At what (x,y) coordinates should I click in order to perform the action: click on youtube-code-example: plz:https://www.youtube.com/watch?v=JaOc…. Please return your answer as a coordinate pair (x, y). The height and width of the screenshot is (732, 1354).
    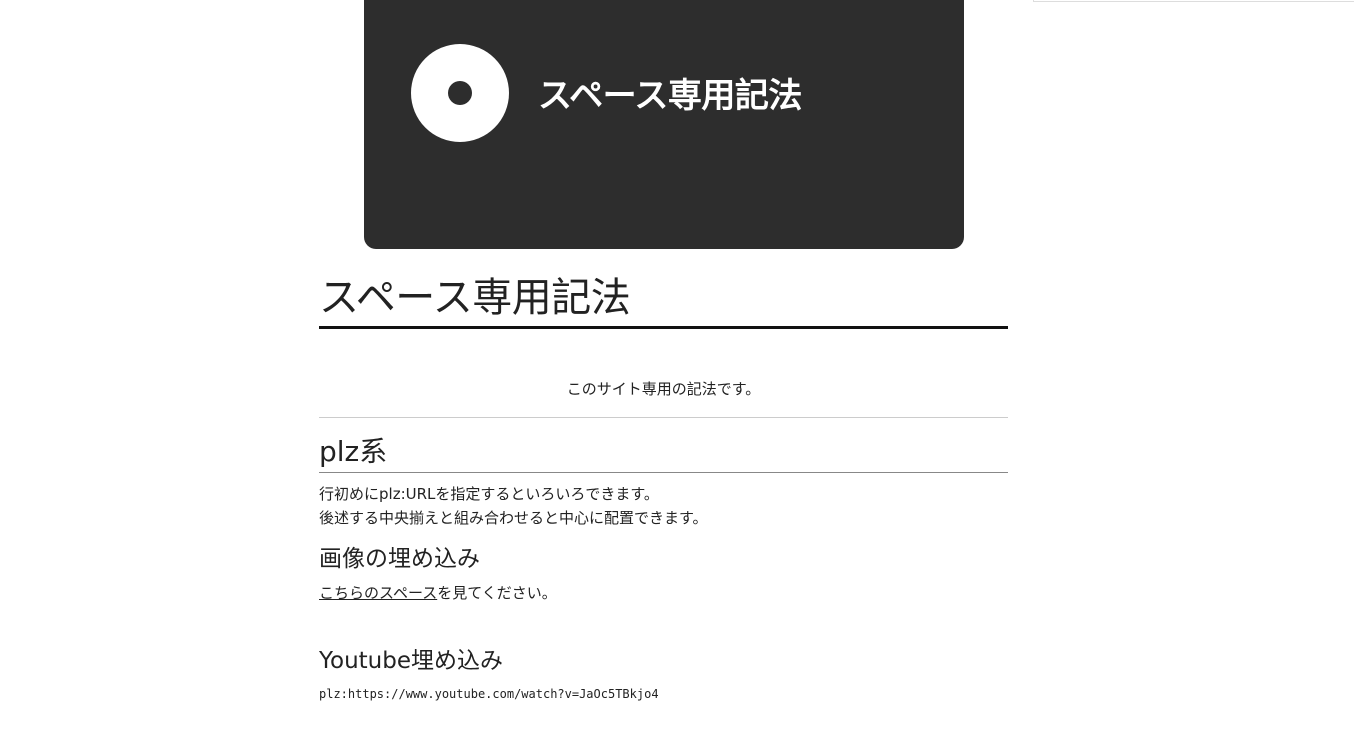
    Looking at the image, I should click on (489, 694).